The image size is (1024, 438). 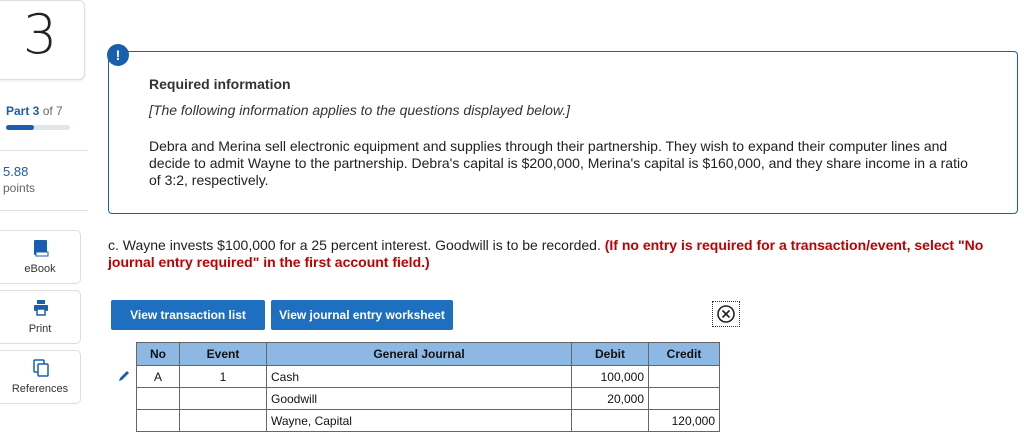 What do you see at coordinates (419, 354) in the screenshot?
I see `header-general-journal: General Journal` at bounding box center [419, 354].